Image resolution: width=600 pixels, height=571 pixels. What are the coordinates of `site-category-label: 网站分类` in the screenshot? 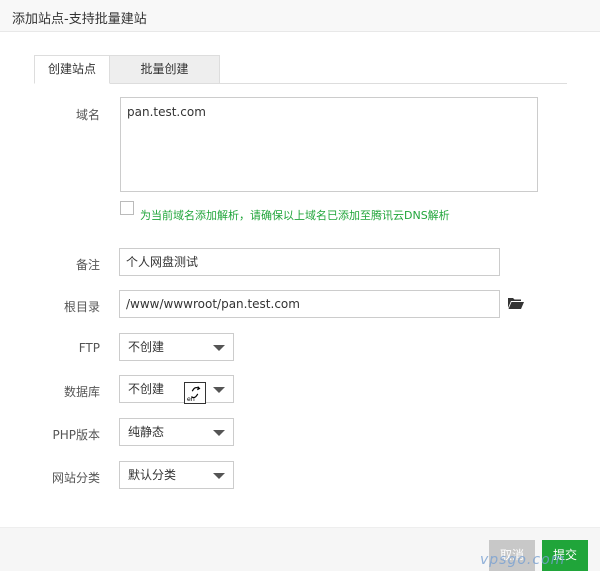 It's located at (75, 478).